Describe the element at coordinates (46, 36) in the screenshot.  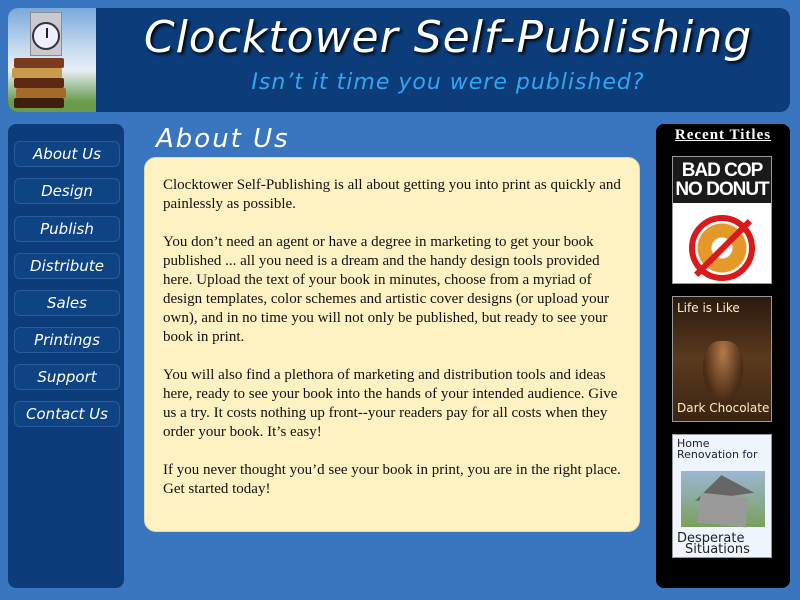
I see `clock-icon` at that location.